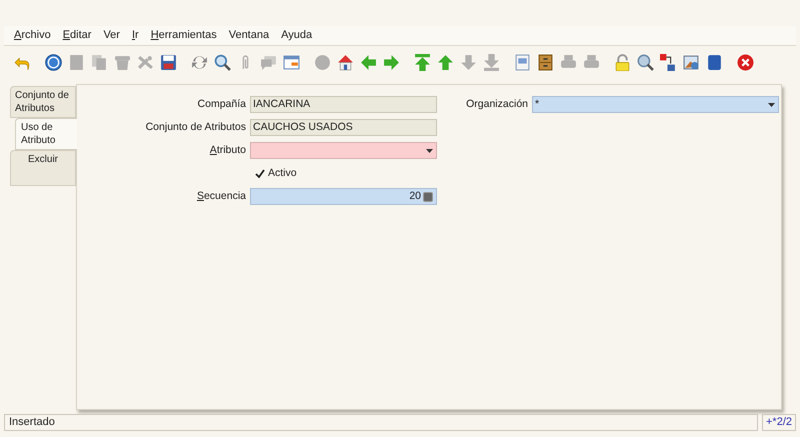 This screenshot has height=437, width=800. I want to click on close-icon, so click(745, 62).